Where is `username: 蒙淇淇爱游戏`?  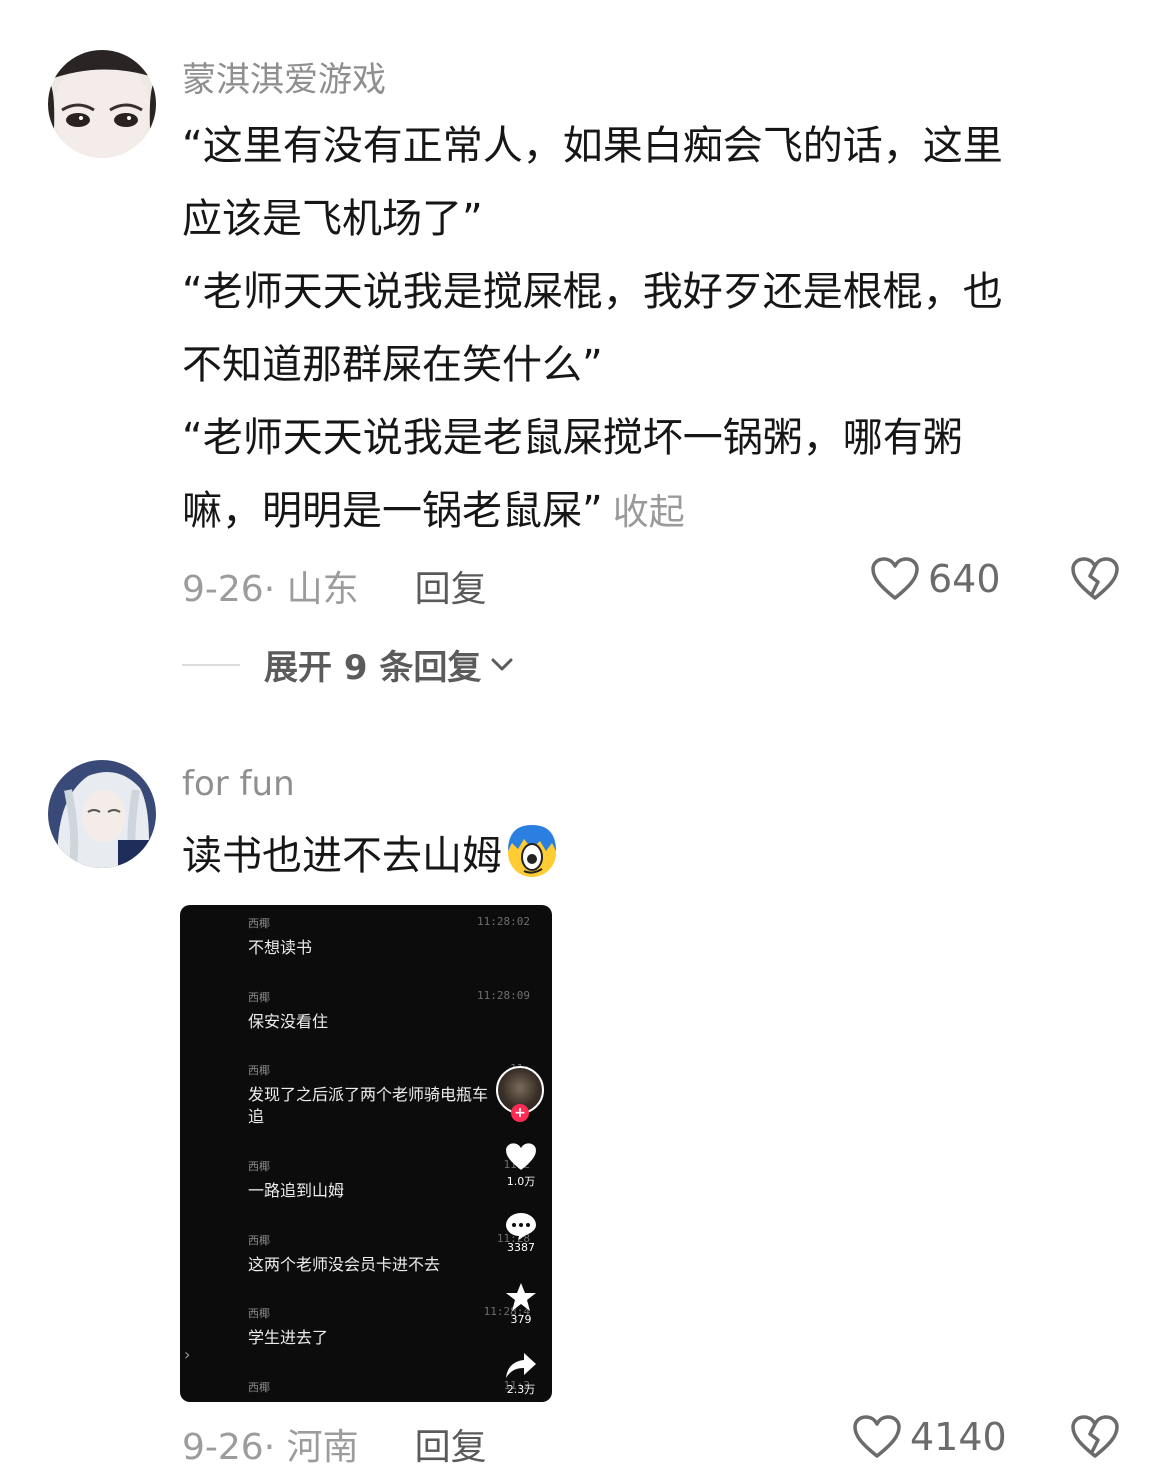
username: 蒙淇淇爱游戏 is located at coordinates (284, 76).